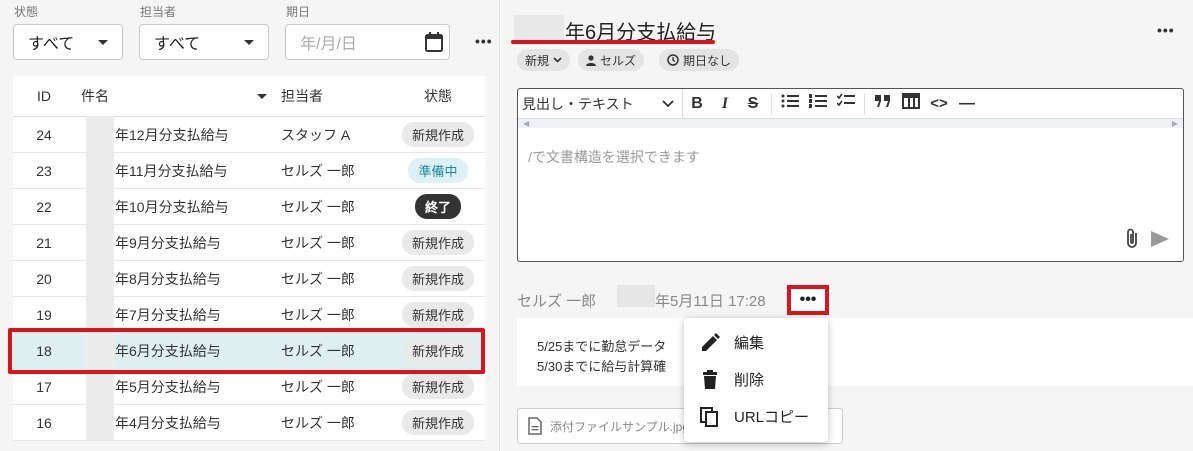 This screenshot has width=1193, height=451. I want to click on row-assignee: スタッフ A, so click(316, 134).